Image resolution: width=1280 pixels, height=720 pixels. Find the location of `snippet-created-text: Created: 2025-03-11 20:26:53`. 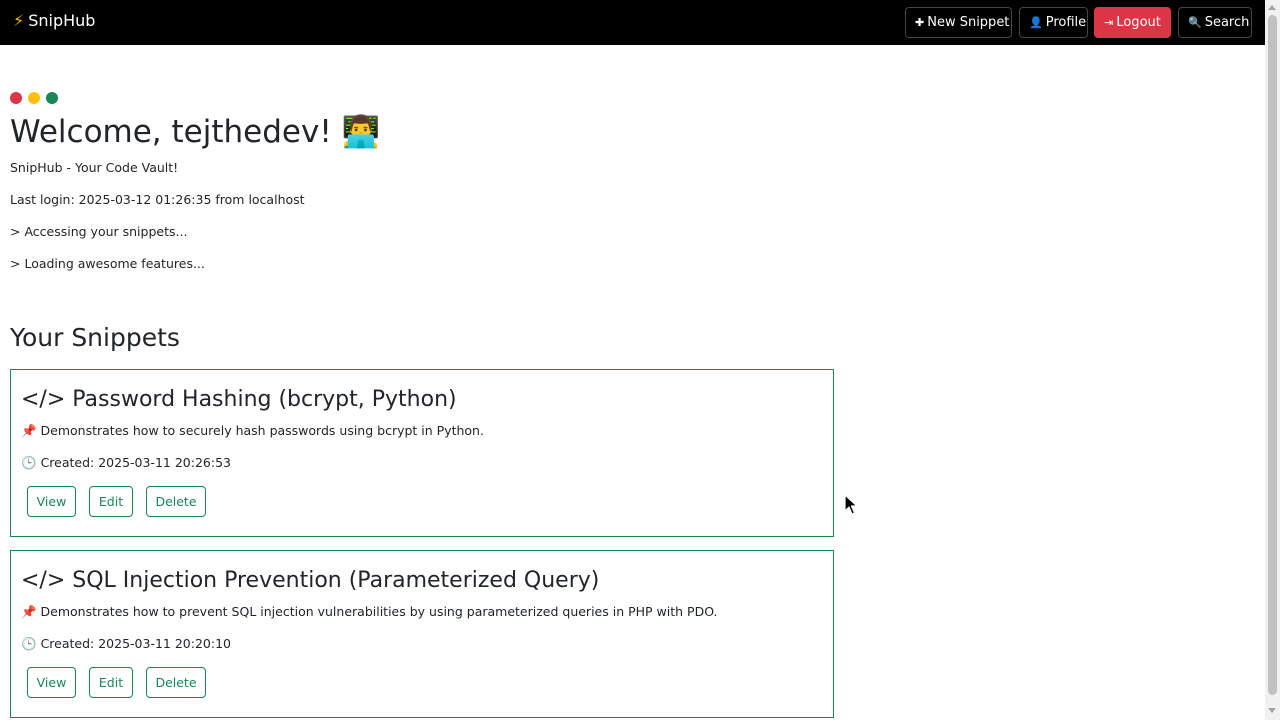

snippet-created-text: Created: 2025-03-11 20:26:53 is located at coordinates (135, 462).